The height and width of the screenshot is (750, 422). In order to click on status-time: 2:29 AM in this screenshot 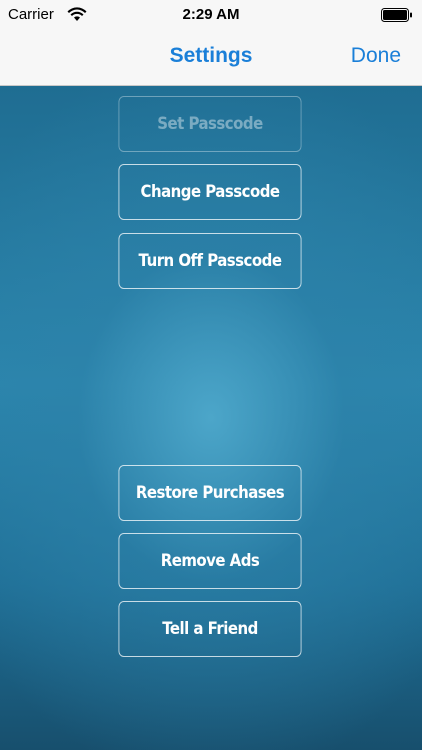, I will do `click(211, 14)`.